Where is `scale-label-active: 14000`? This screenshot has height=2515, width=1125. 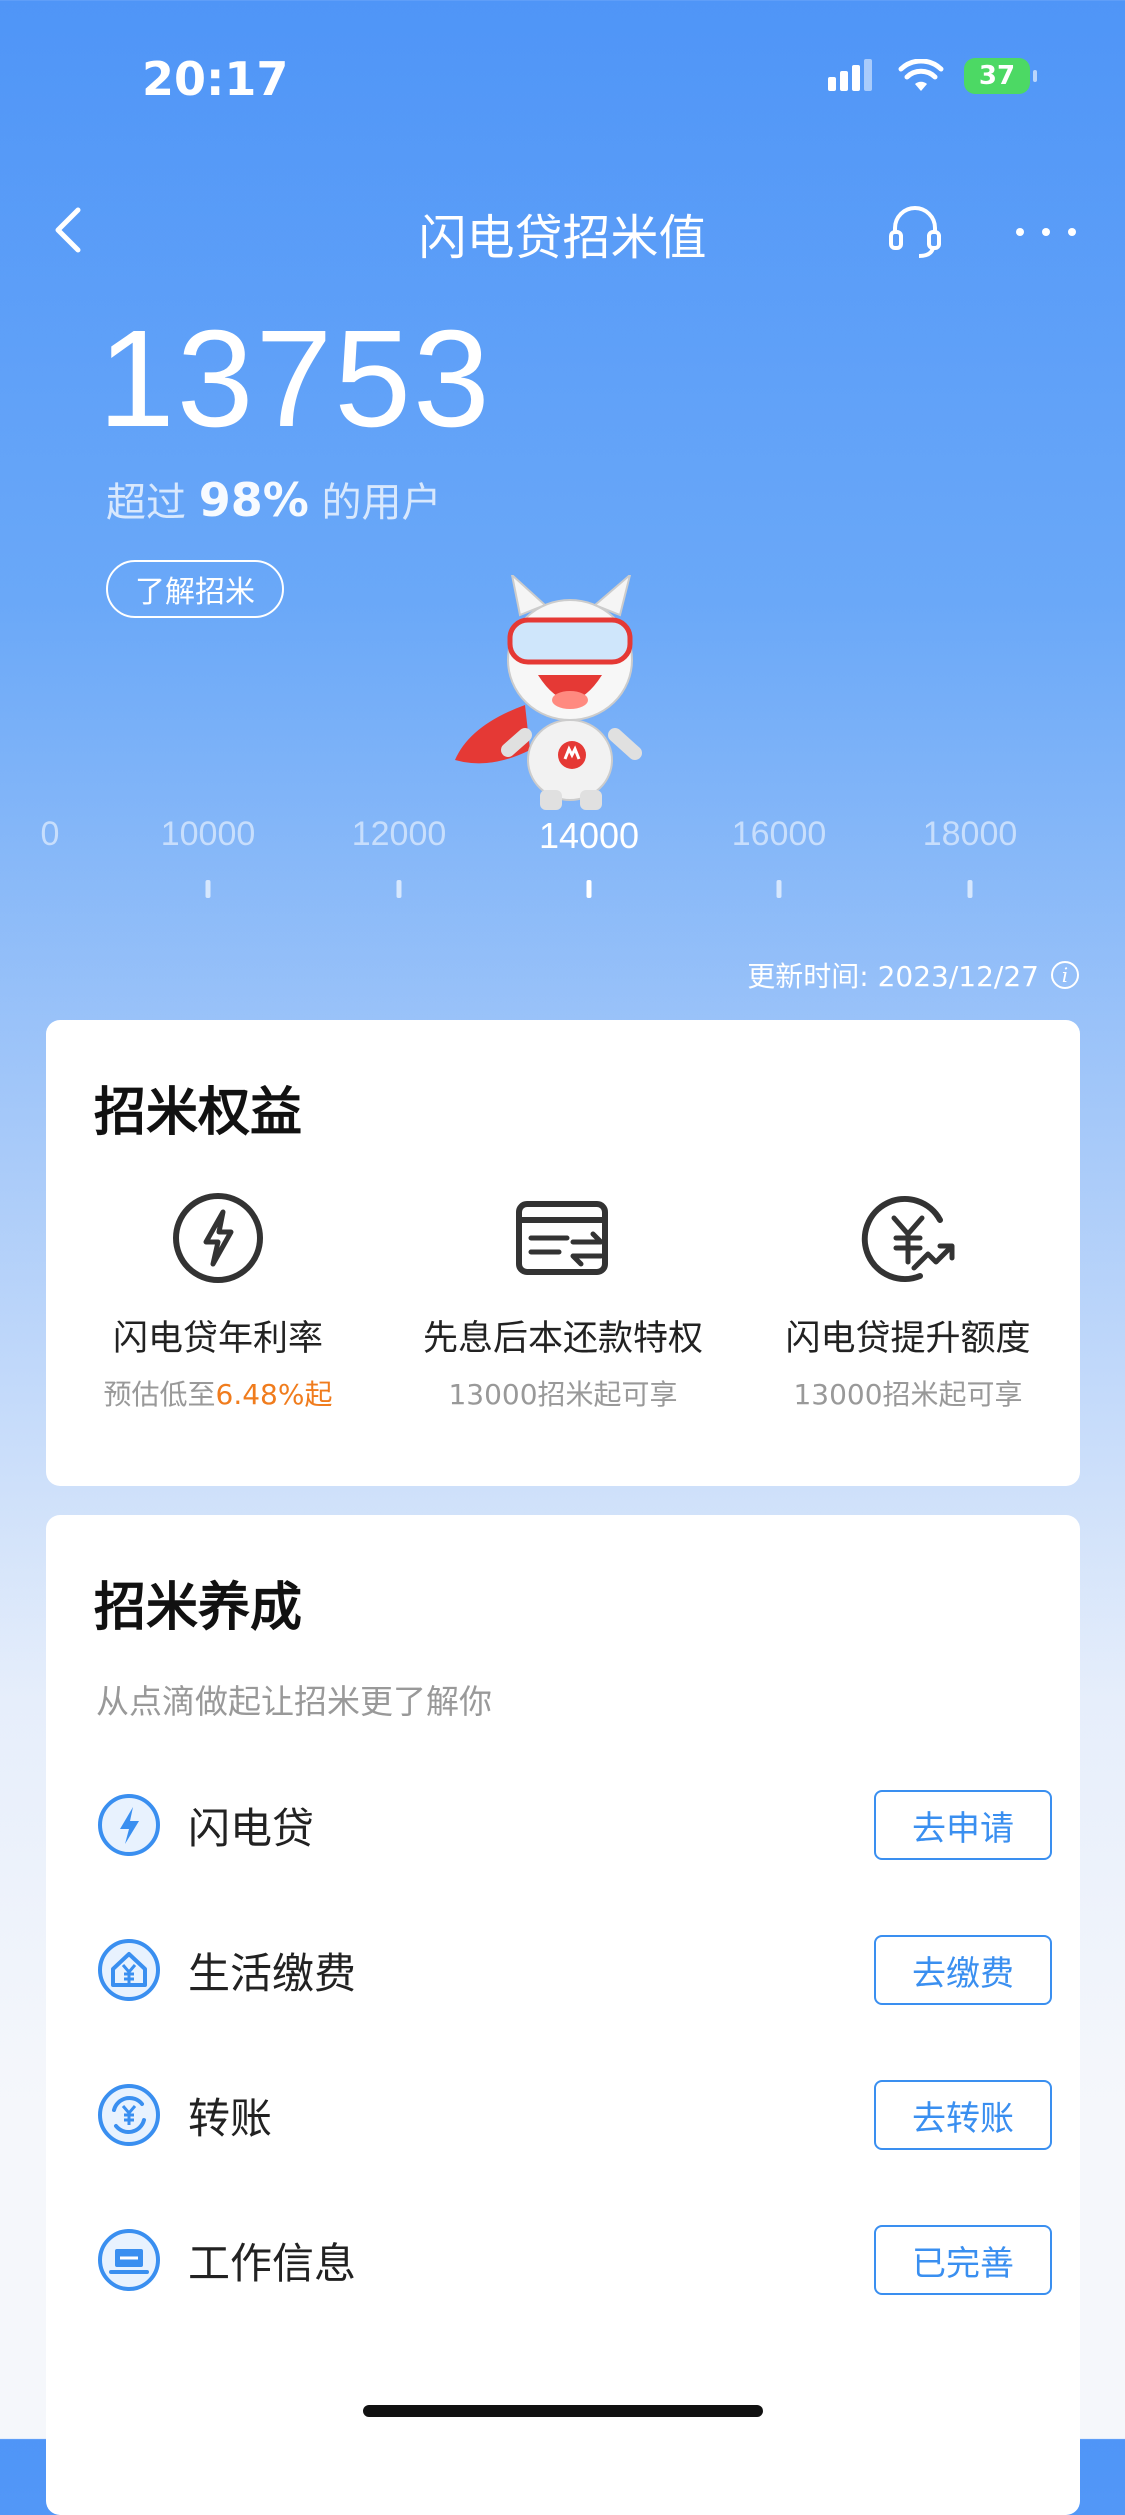
scale-label-active: 14000 is located at coordinates (589, 835).